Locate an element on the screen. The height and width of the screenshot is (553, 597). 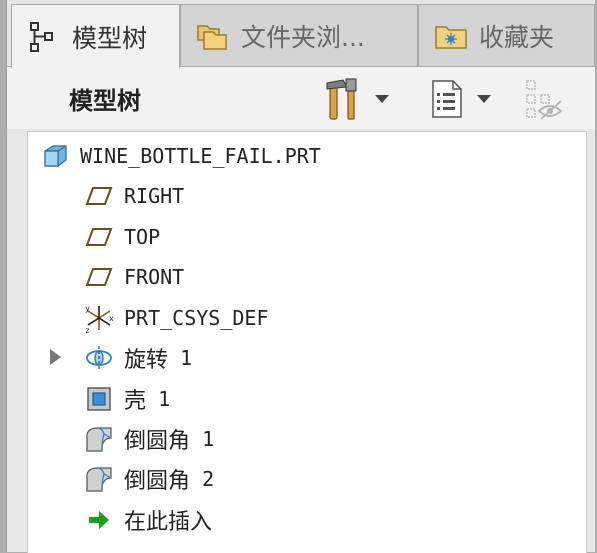
favorites-icon is located at coordinates (451, 37).